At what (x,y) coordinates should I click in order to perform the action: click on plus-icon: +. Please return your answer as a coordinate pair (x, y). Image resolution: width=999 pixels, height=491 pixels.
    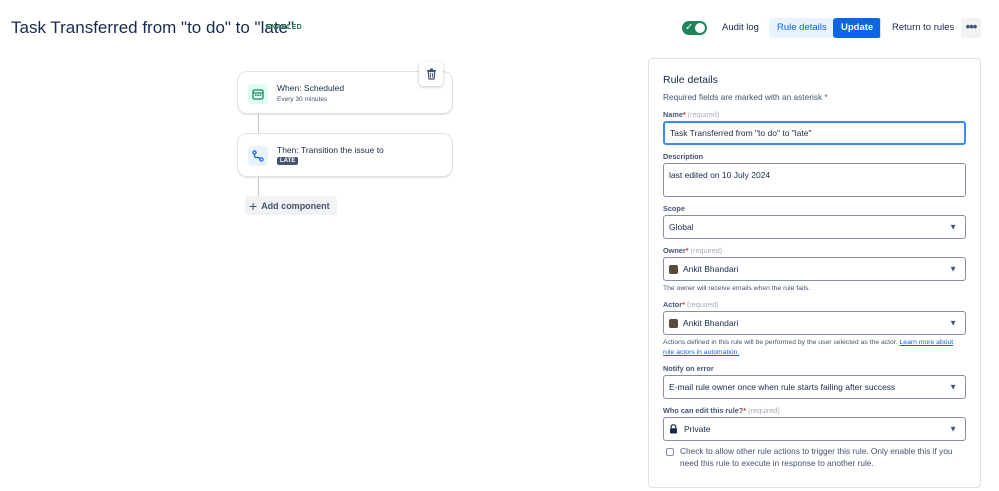
    Looking at the image, I should click on (253, 205).